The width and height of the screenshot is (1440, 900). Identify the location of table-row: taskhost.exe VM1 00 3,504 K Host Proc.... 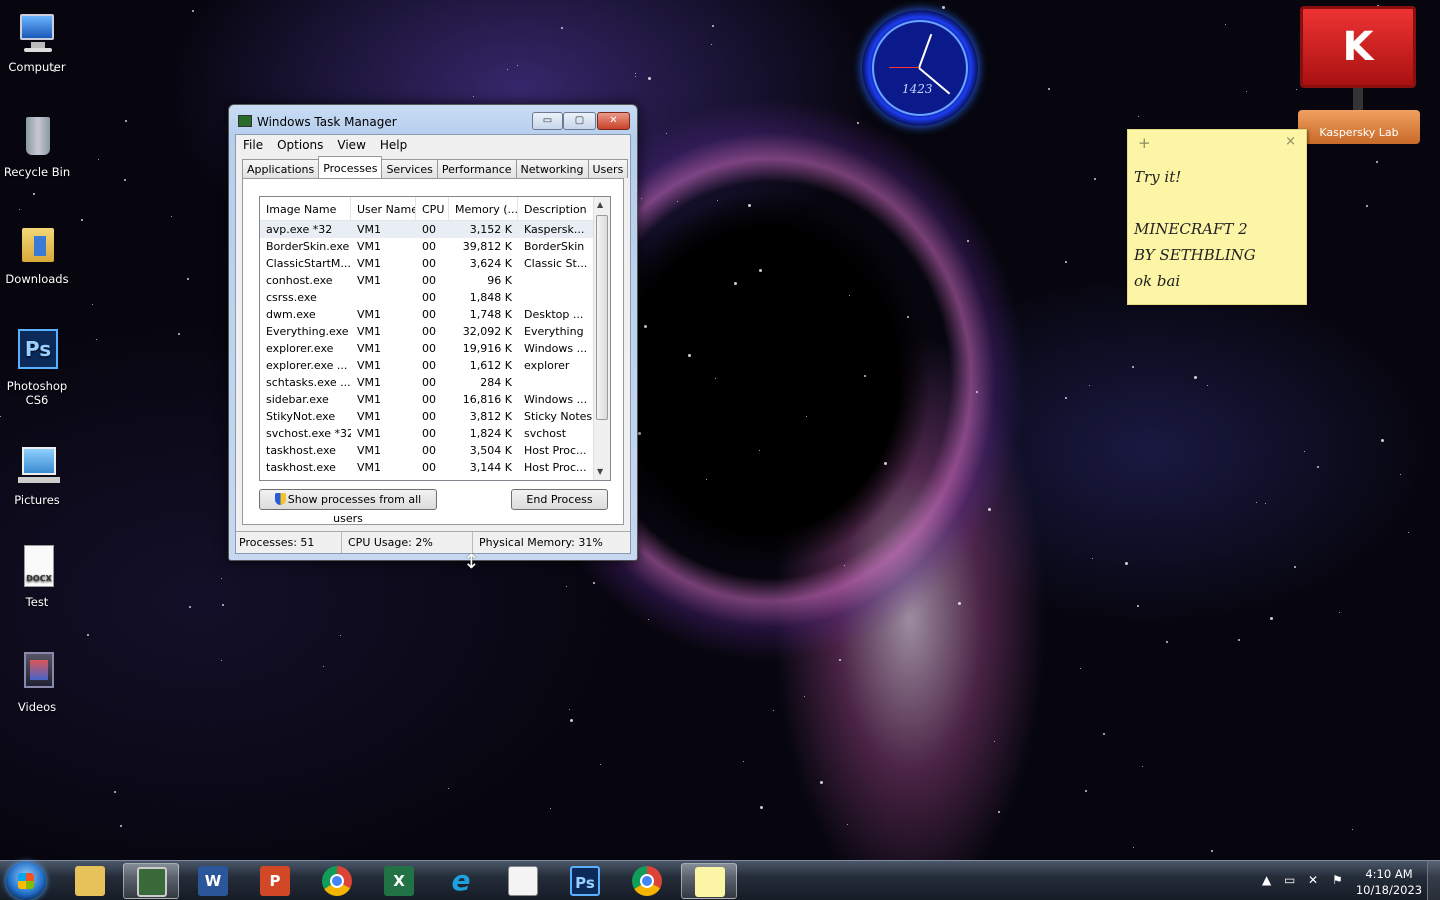
(435, 450).